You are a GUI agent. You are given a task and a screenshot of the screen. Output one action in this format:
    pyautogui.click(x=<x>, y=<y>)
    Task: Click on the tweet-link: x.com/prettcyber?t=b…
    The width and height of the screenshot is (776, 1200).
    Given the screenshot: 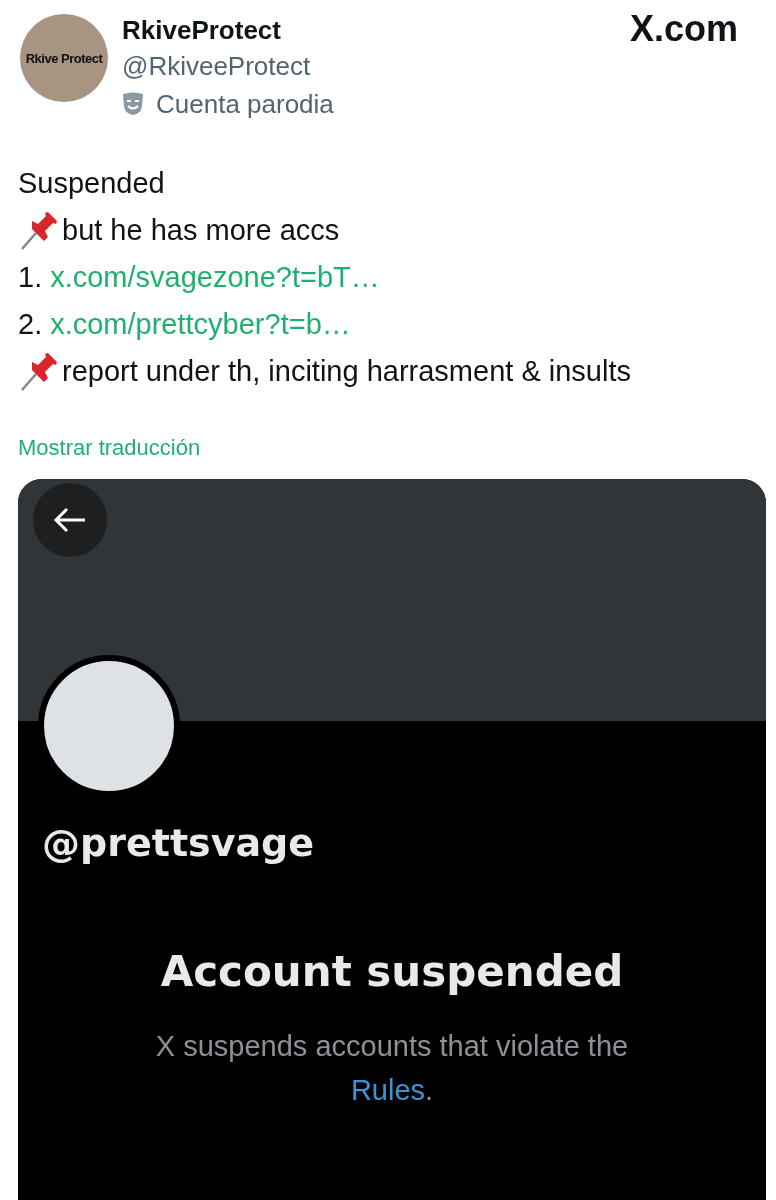 What is the action you would take?
    pyautogui.click(x=200, y=324)
    